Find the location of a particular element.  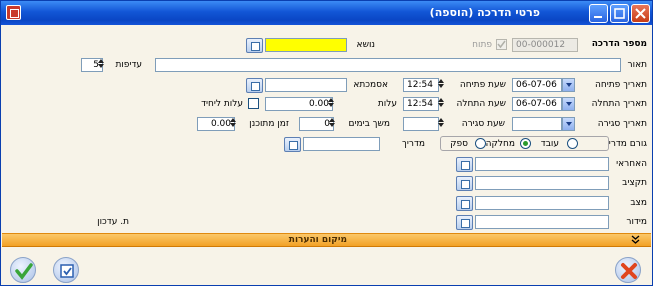

responsible-label: האחראי is located at coordinates (631, 164).